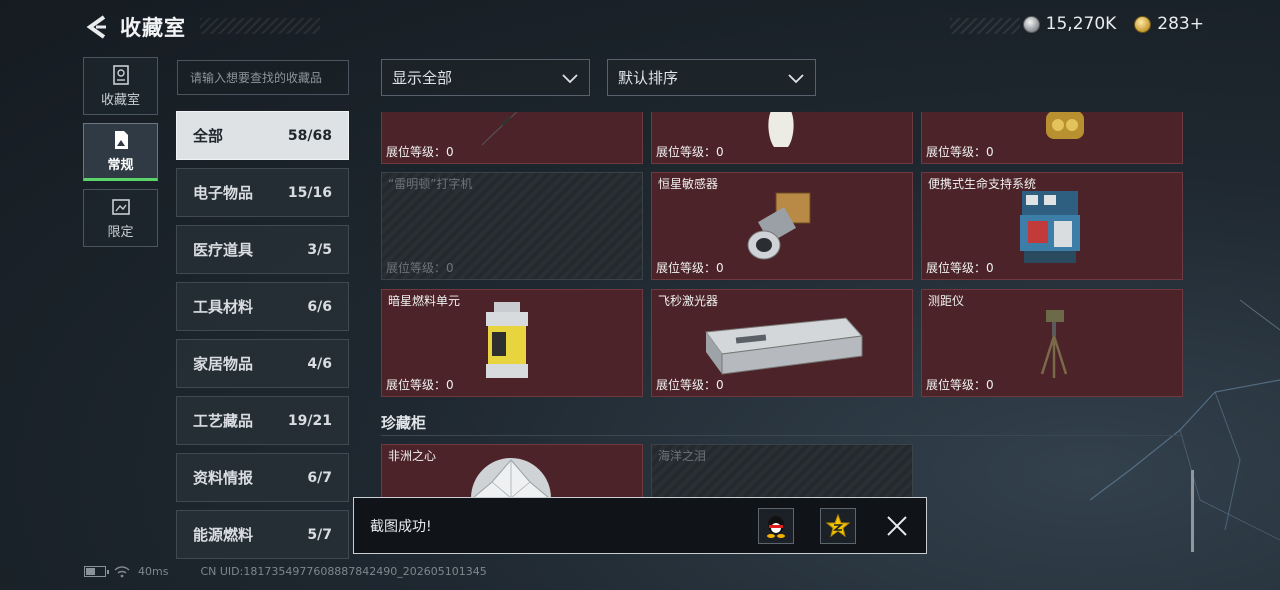  What do you see at coordinates (120, 218) in the screenshot?
I see `side-tab-limited: 限定` at bounding box center [120, 218].